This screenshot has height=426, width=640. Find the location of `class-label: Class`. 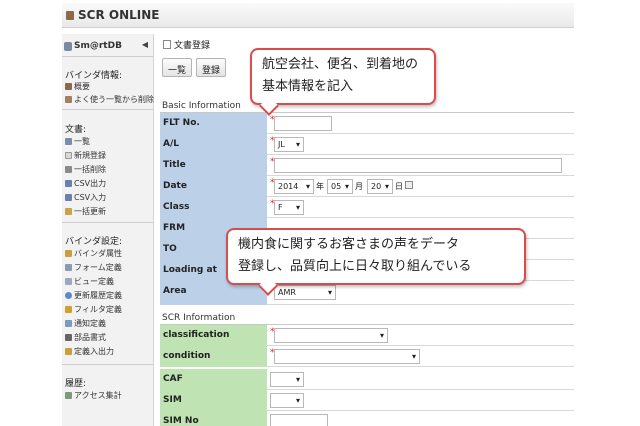

class-label: Class is located at coordinates (213, 207).